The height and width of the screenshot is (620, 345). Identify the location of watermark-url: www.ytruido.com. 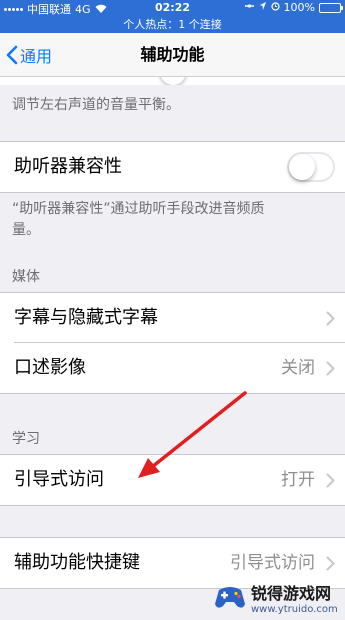
(294, 609).